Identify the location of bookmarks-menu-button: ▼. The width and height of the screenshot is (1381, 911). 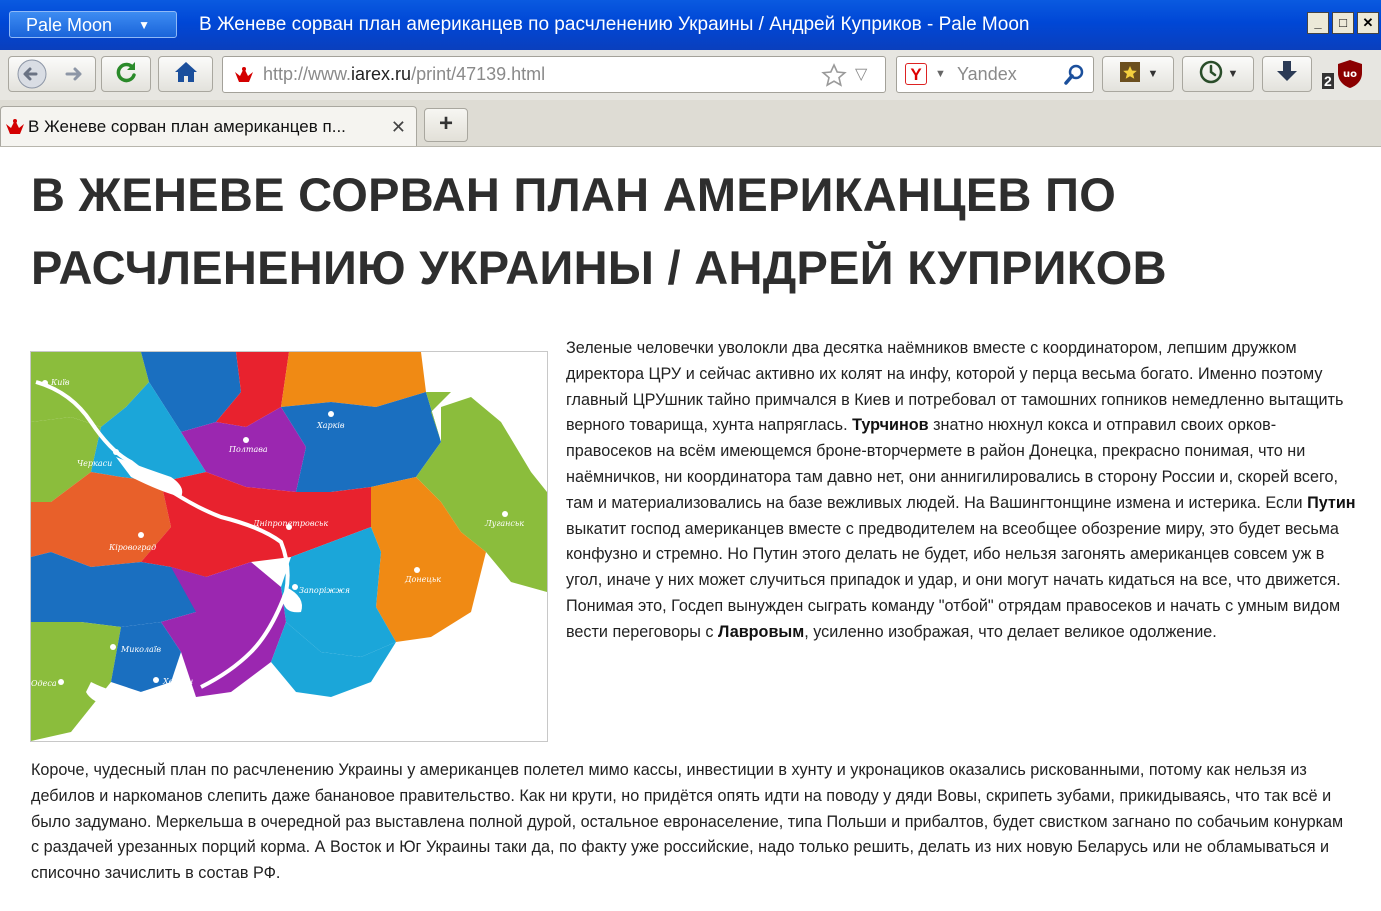
(1138, 74).